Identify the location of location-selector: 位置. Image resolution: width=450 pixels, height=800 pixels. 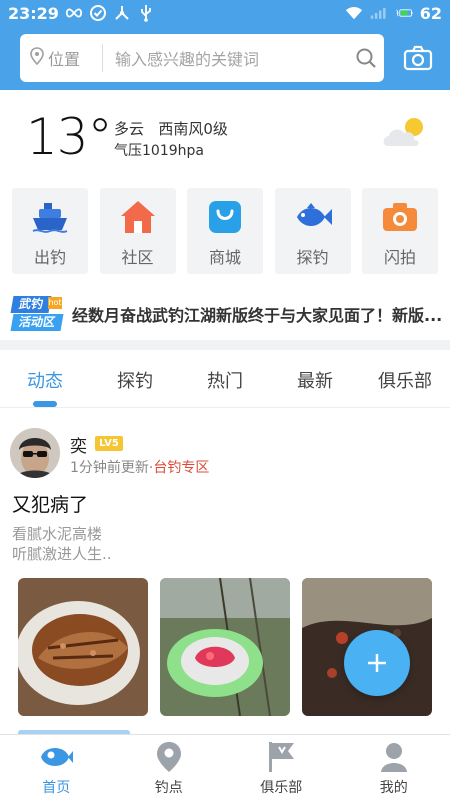
(61, 58).